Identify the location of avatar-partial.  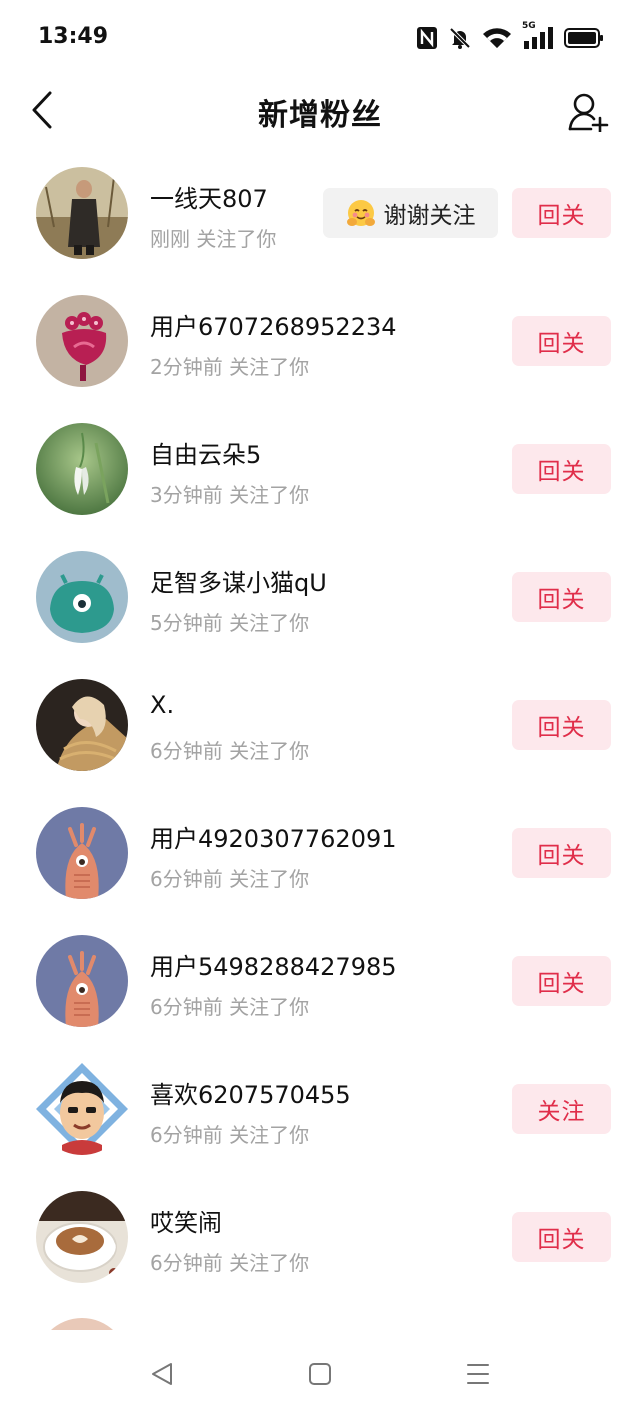
(82, 1324).